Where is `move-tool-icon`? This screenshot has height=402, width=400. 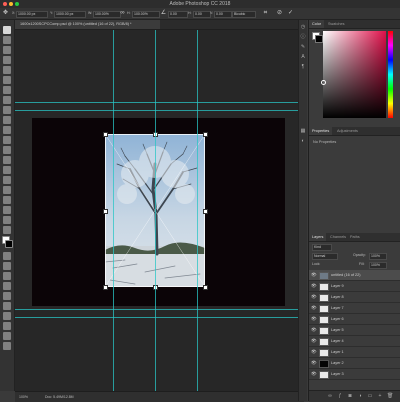 move-tool-icon is located at coordinates (7, 30).